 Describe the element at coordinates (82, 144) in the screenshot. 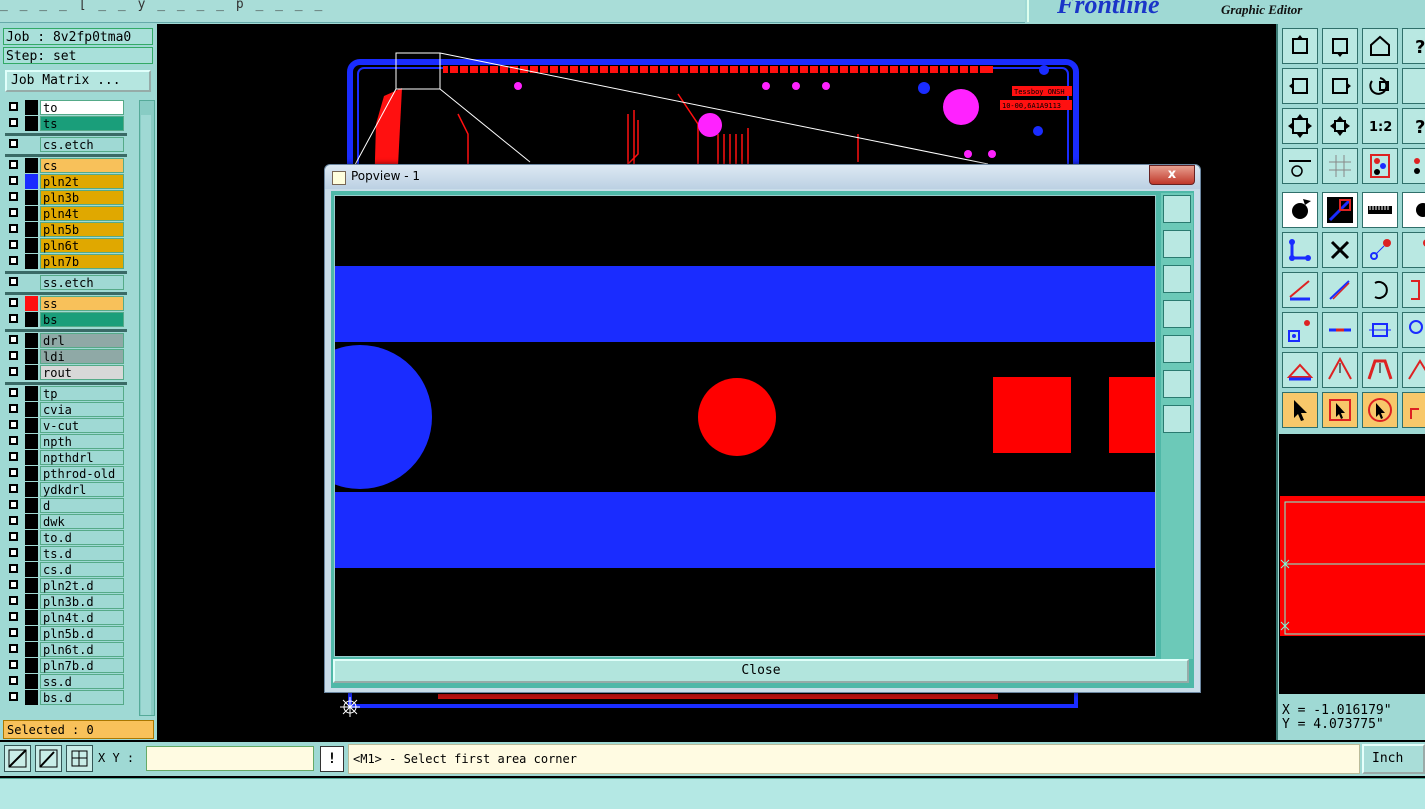

I see `layer-name: cs.etch` at that location.